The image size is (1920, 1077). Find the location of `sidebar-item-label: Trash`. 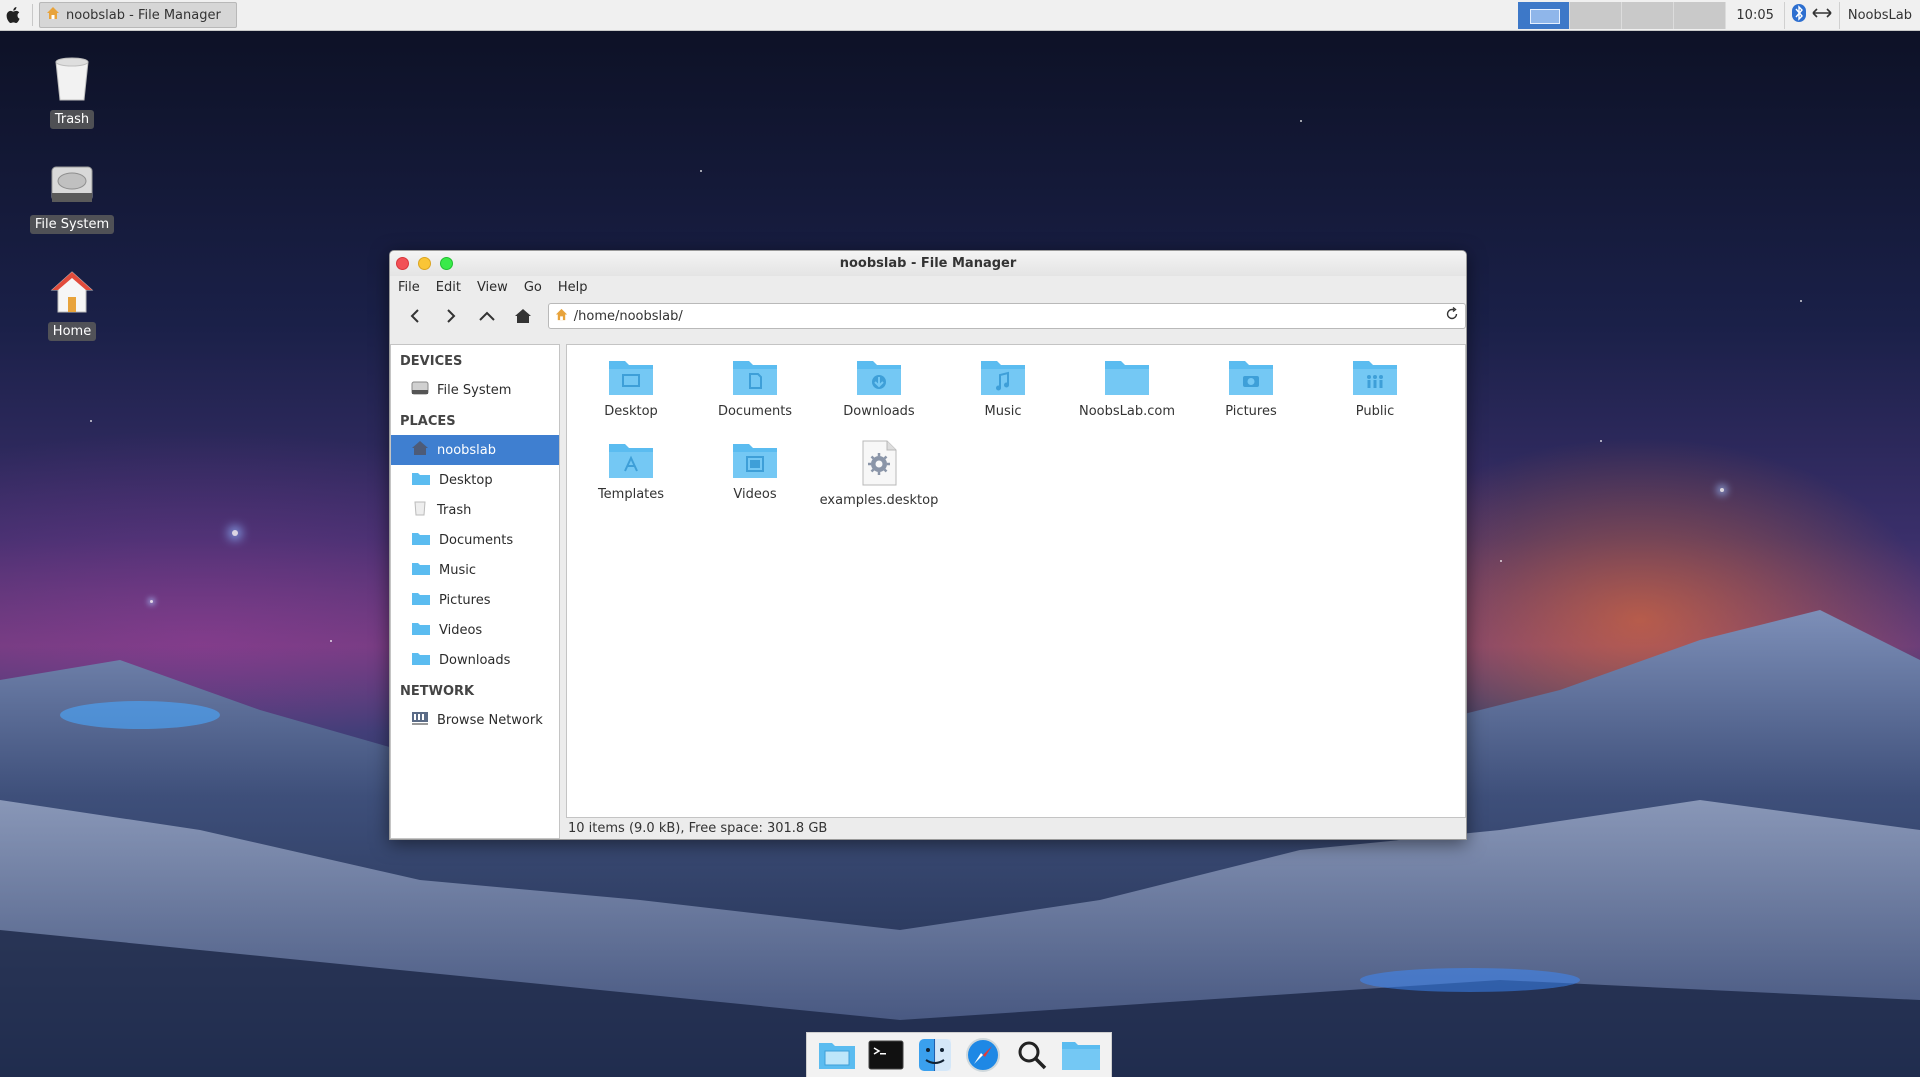

sidebar-item-label: Trash is located at coordinates (454, 510).